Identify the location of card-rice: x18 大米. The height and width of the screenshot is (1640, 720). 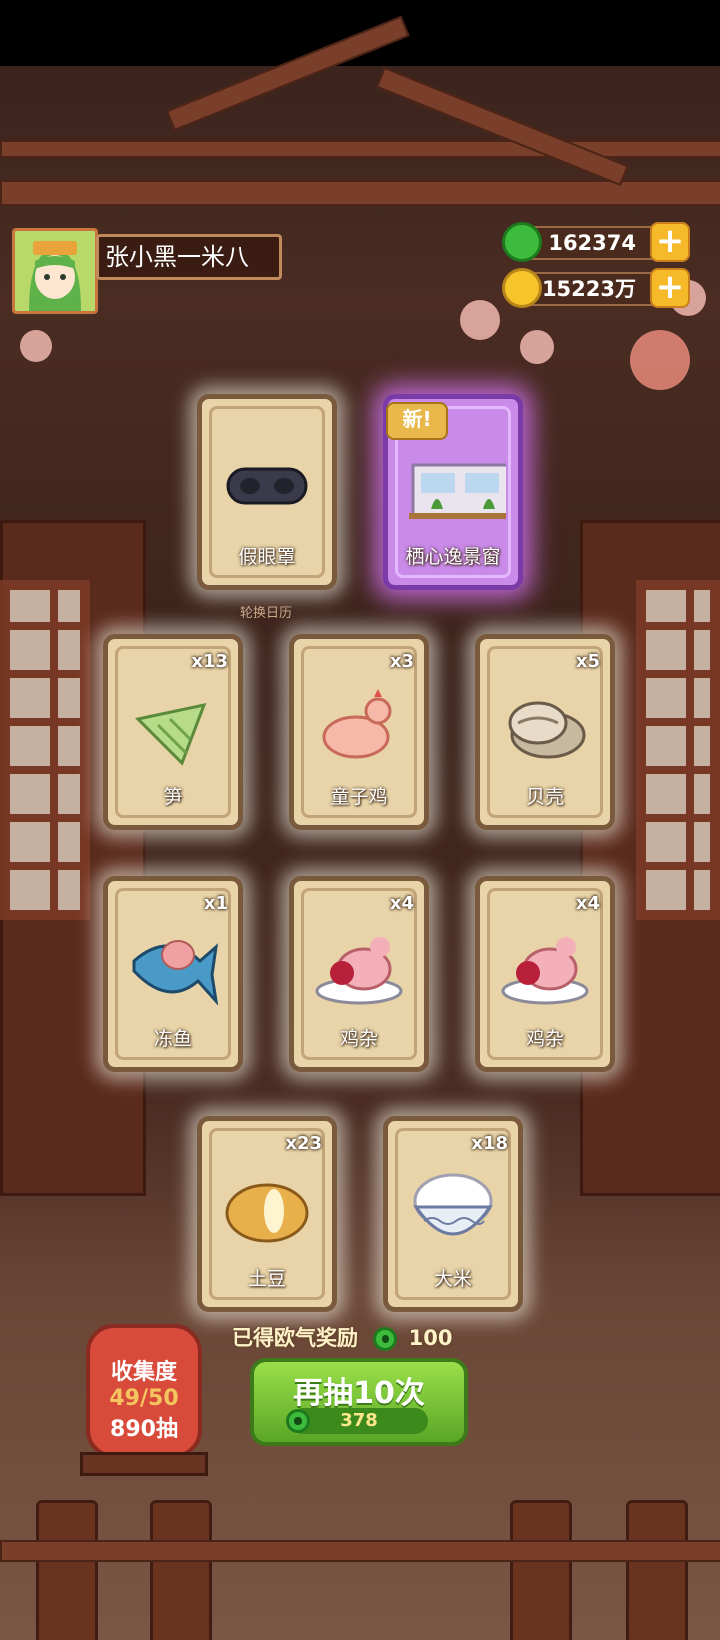
(453, 1214).